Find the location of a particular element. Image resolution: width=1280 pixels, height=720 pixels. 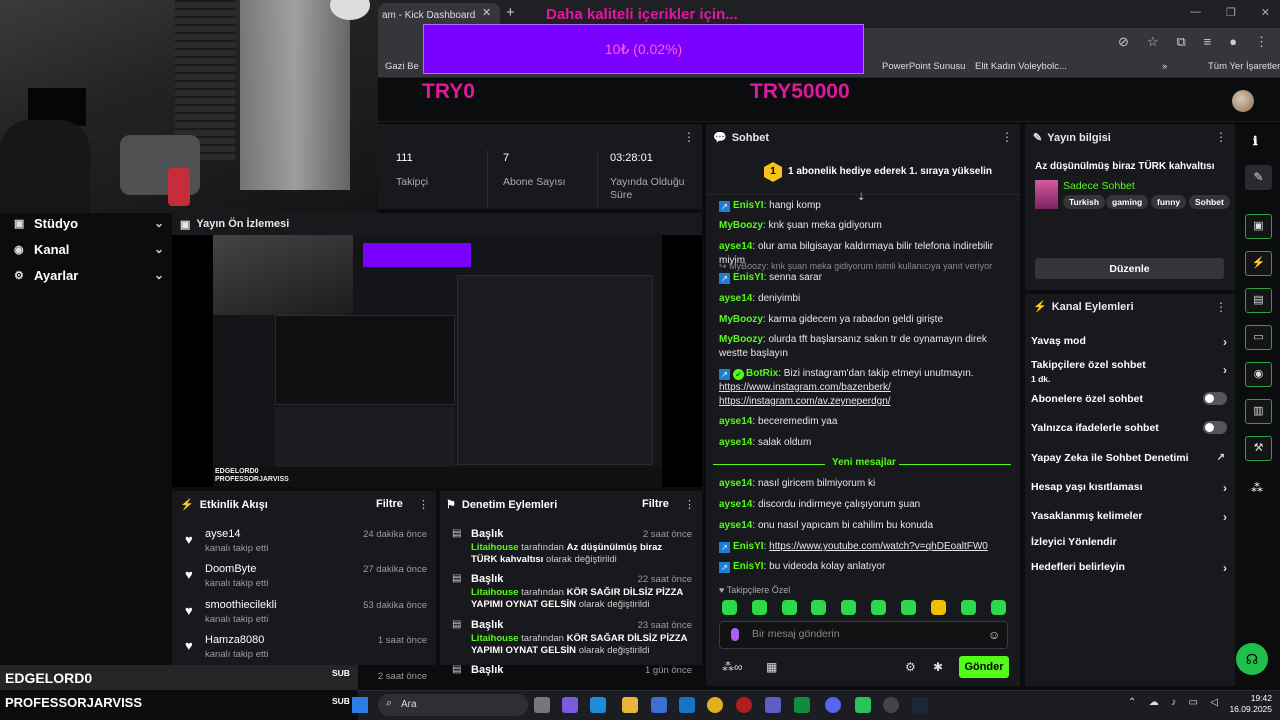

wrench-icon: ⚒ is located at coordinates (1258, 448).